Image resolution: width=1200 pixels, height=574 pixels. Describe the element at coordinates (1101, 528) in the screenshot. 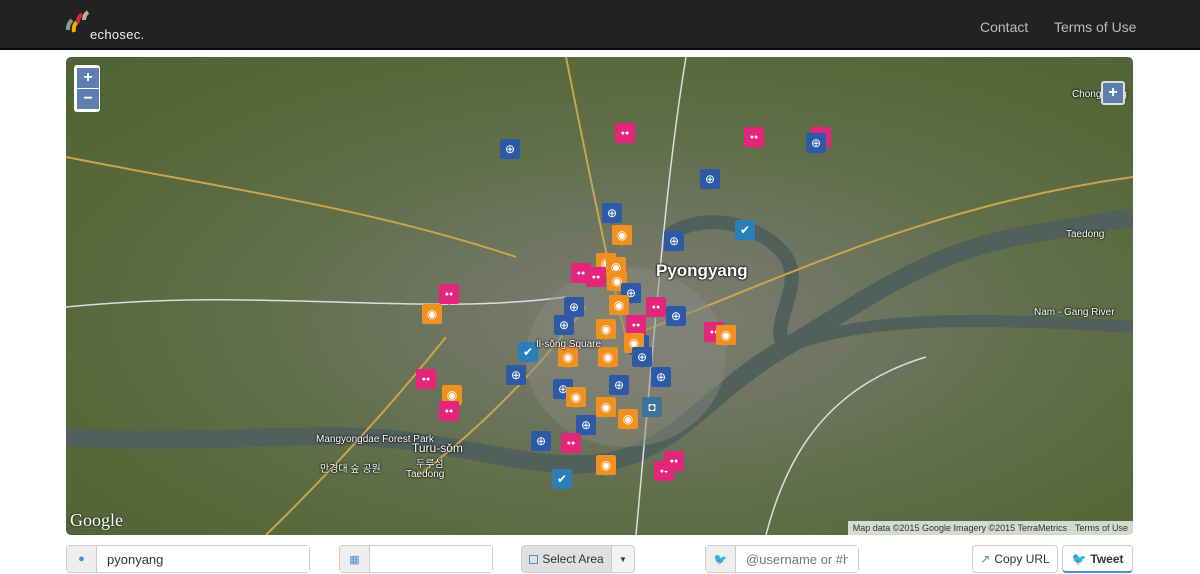

I see `map-terms-link: Terms of Use` at that location.